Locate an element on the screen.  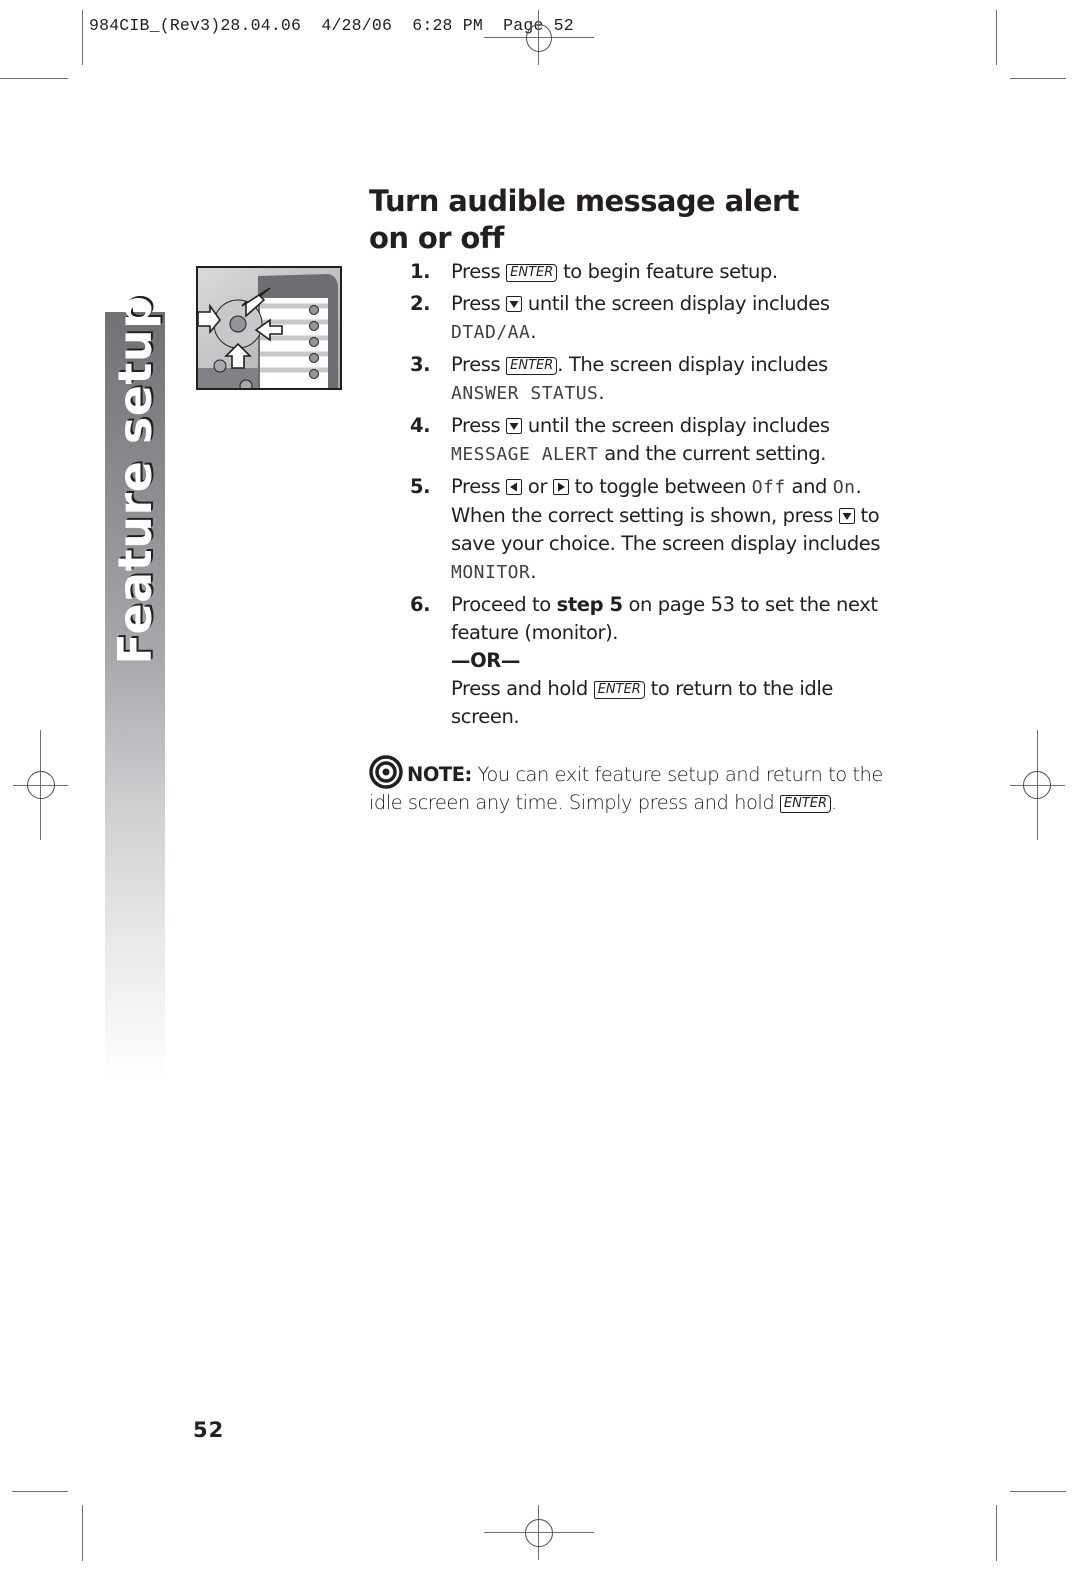
section-side-tab-label: Feature setup is located at coordinates (135, 480).